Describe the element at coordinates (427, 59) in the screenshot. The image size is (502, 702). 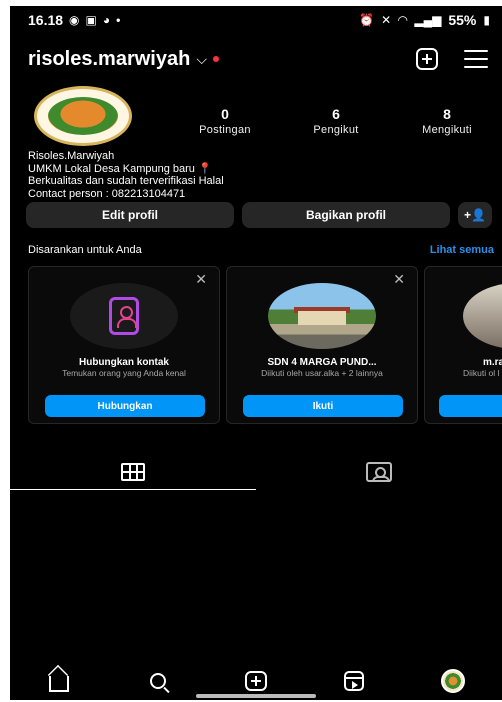
I see `create-post-button` at that location.